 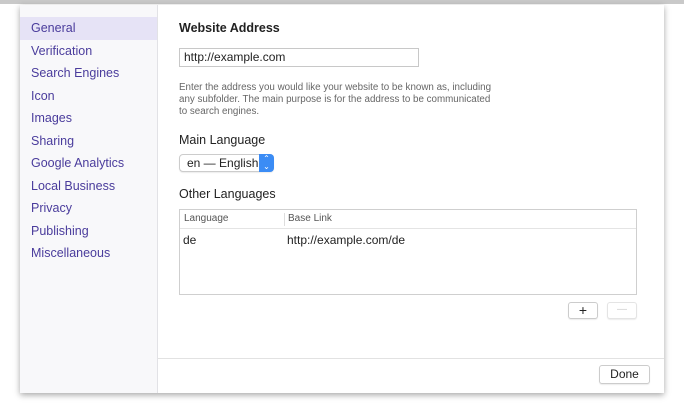 I want to click on column-divider, so click(x=284, y=219).